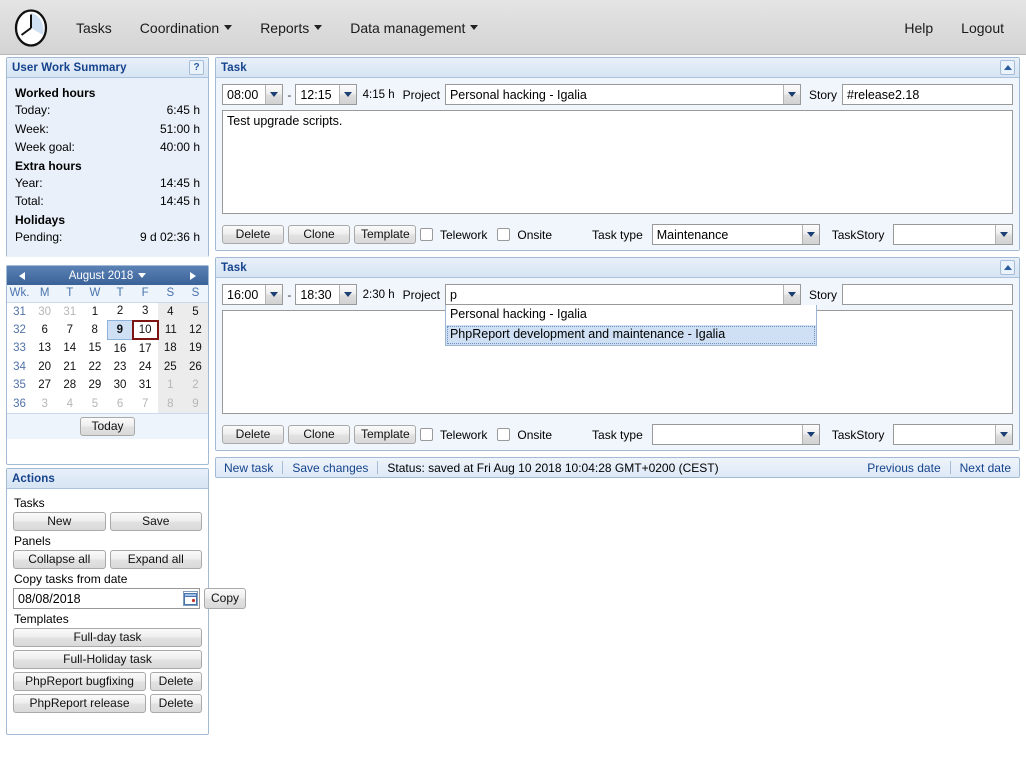  I want to click on project-autocomplete-item: Personal hacking - Igalia, so click(631, 315).